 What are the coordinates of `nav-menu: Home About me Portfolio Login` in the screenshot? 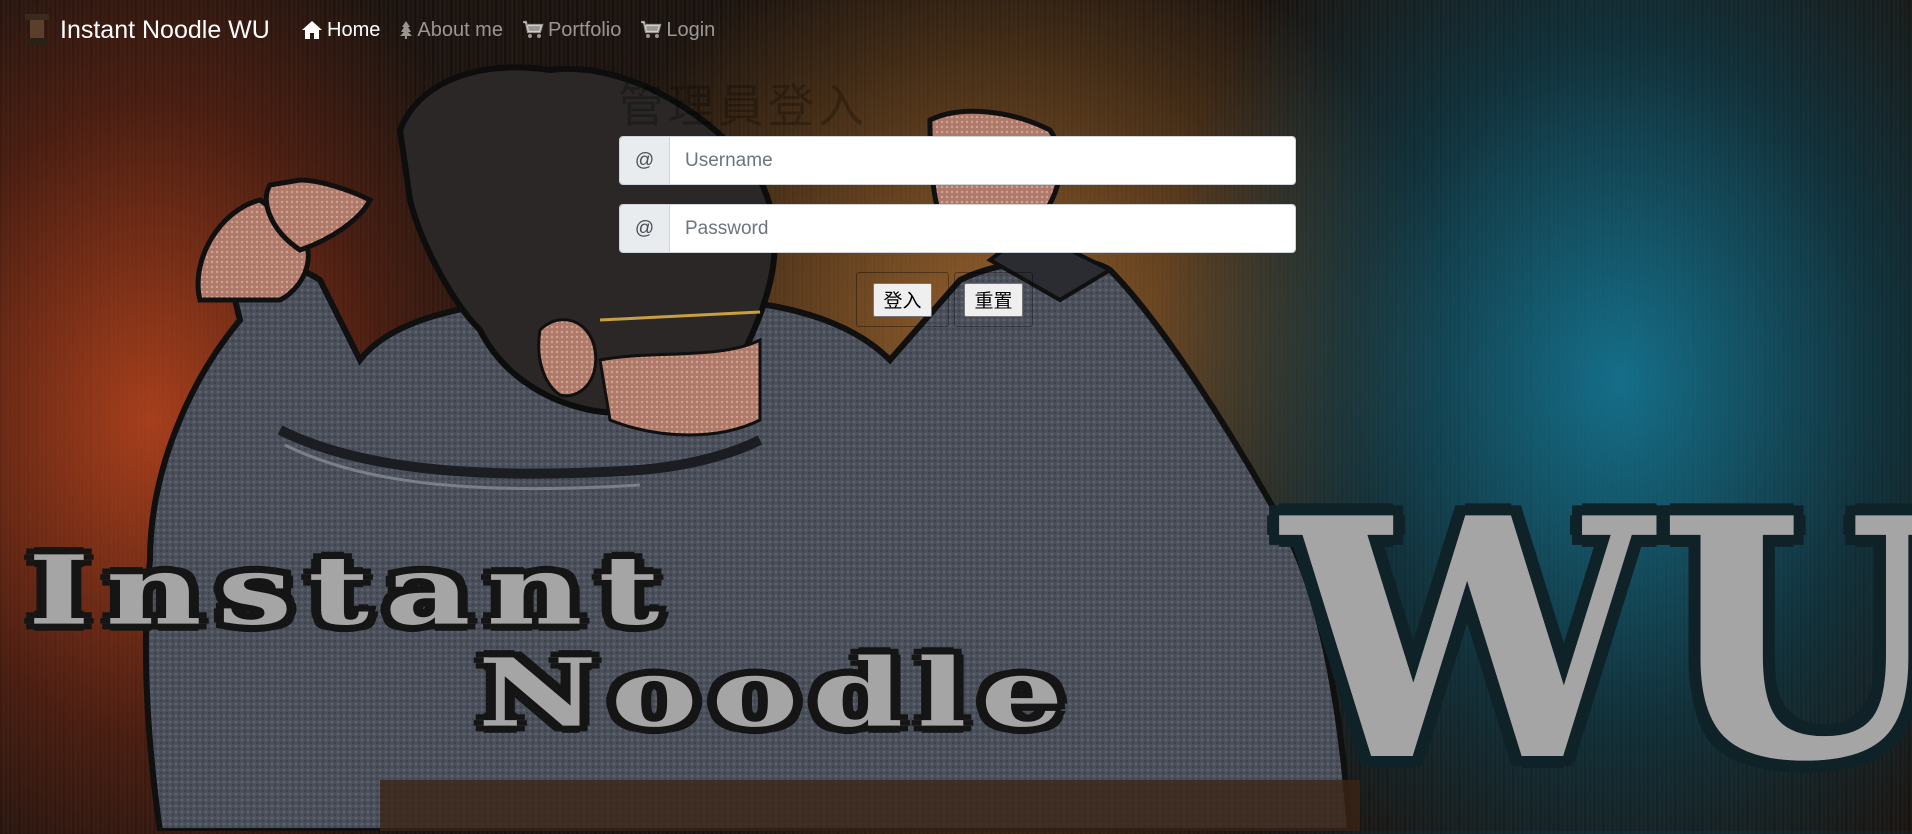 It's located at (517, 30).